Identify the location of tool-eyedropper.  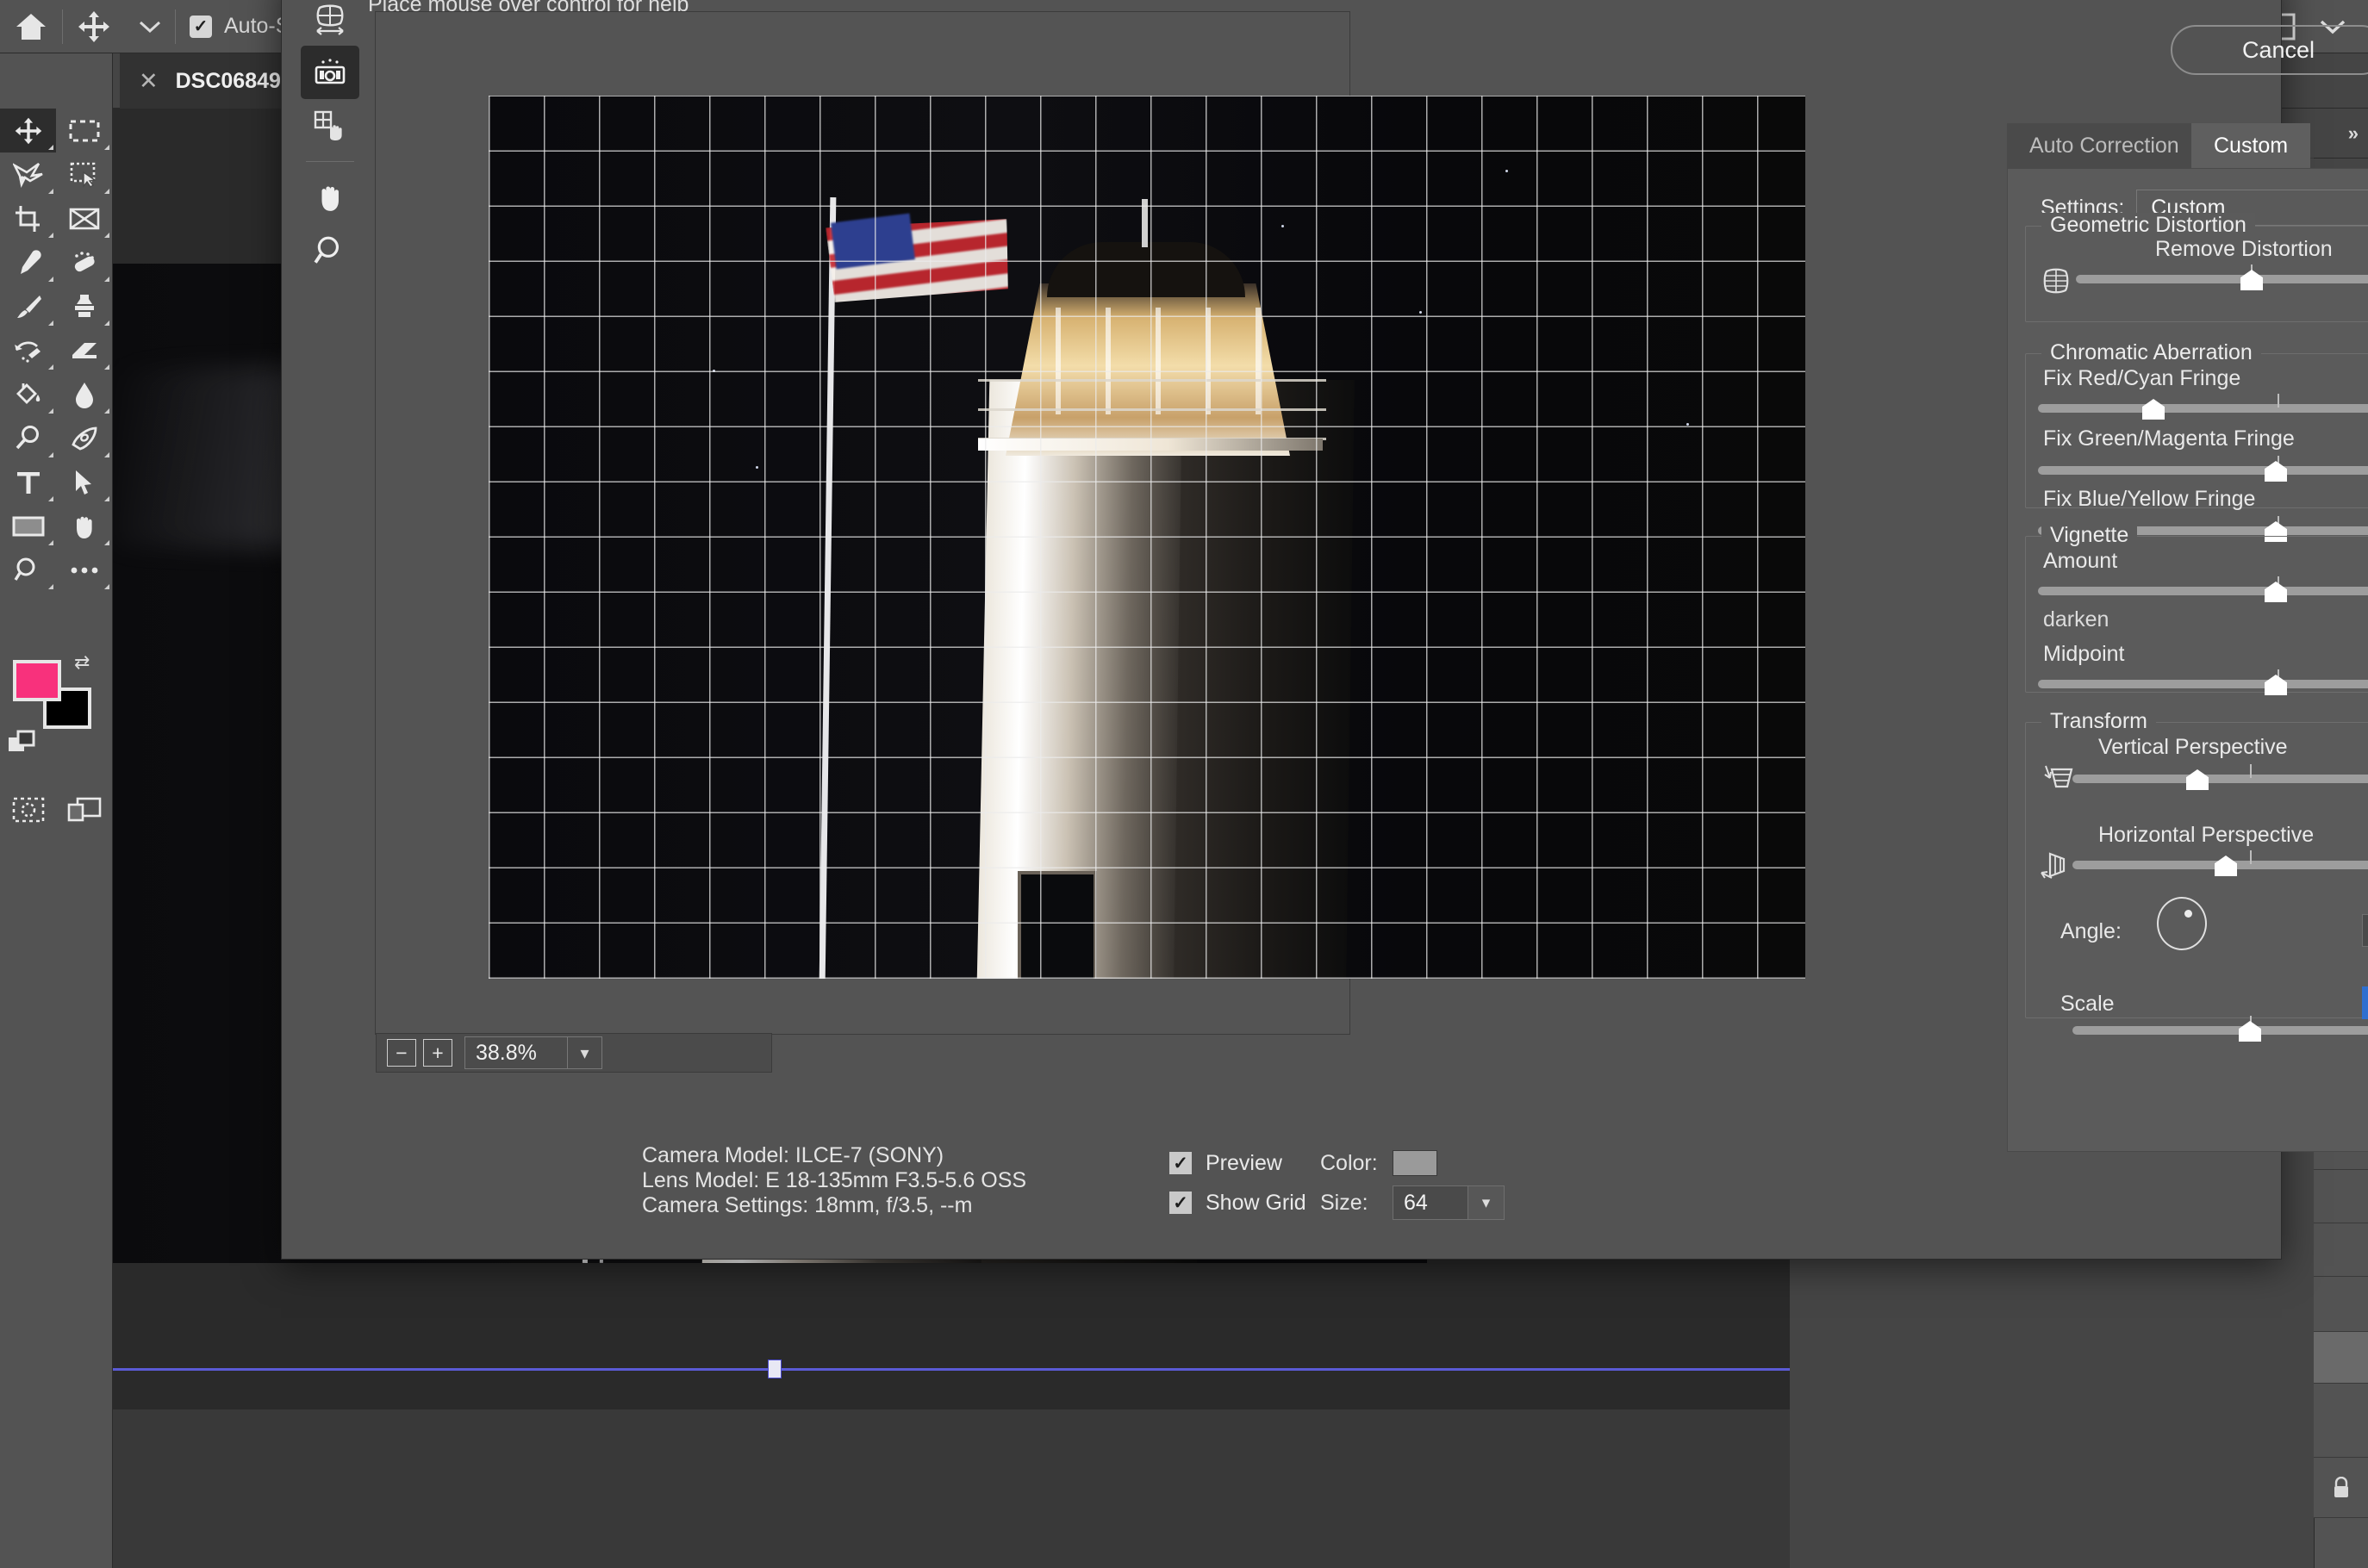
(28, 262).